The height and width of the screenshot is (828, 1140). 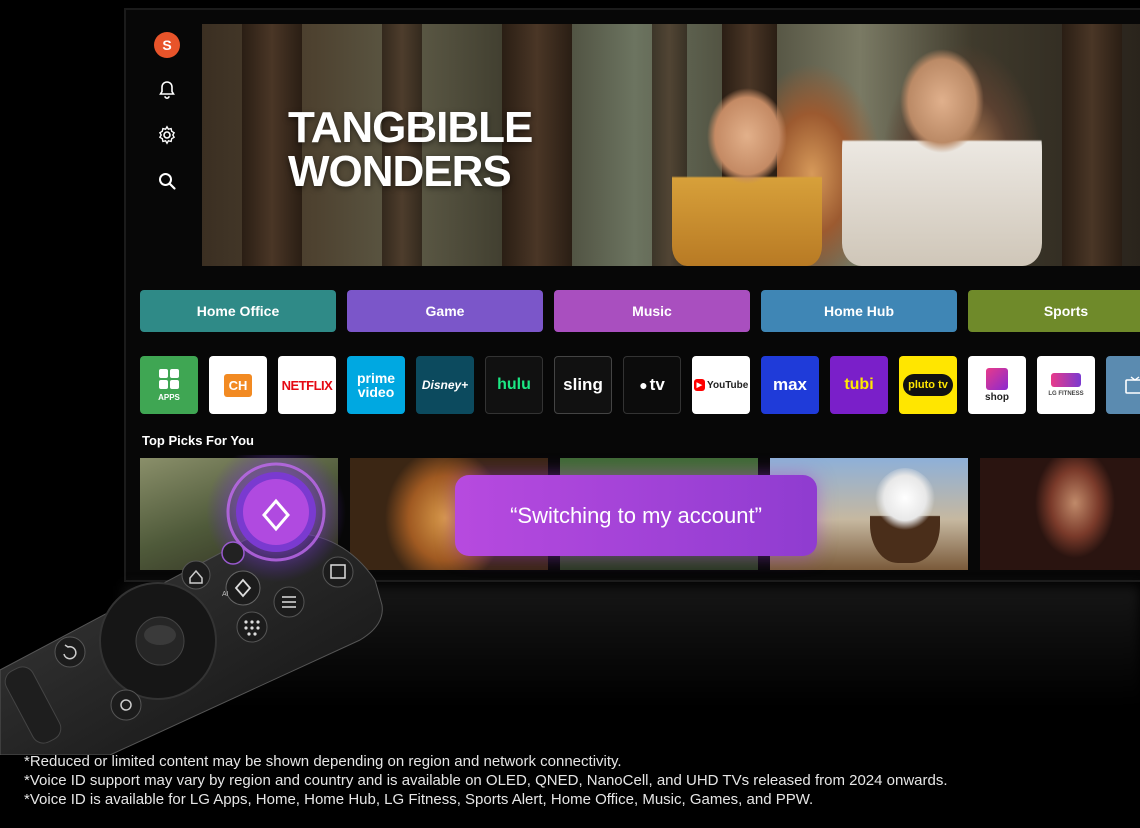 I want to click on app-tile-apple-tv: ● tv, so click(x=652, y=385).